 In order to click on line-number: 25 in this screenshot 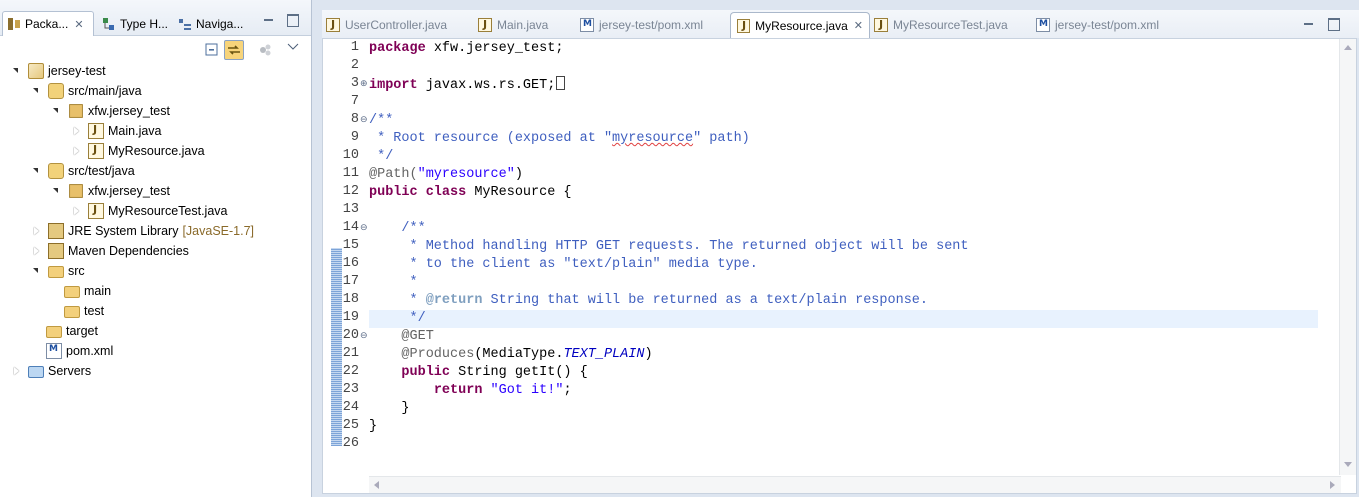, I will do `click(350, 425)`.